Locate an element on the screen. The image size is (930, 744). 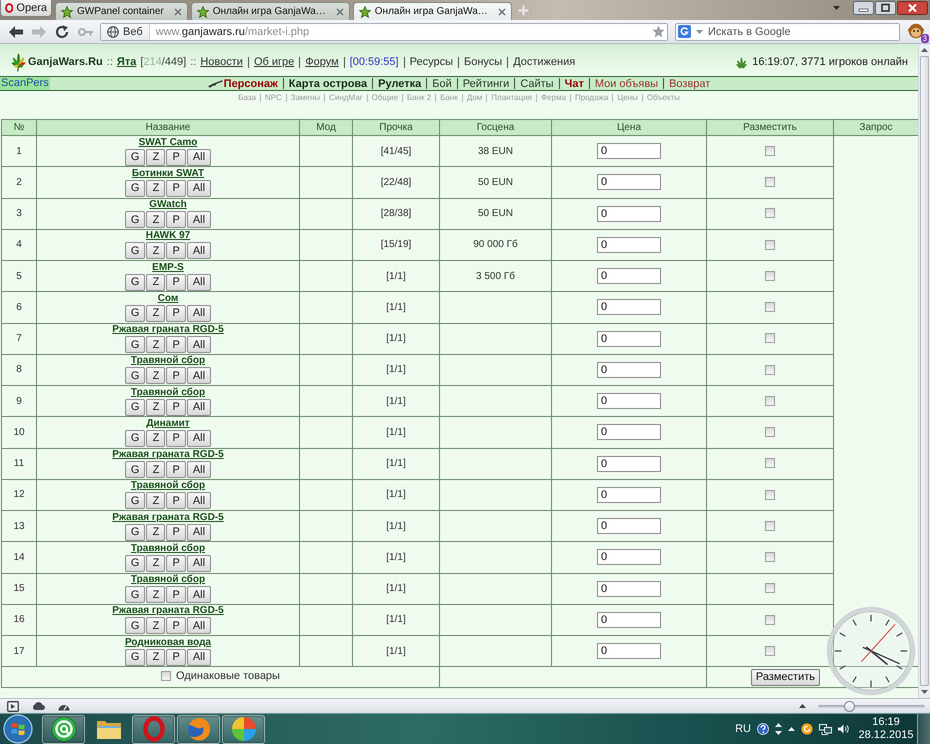
sync-icon is located at coordinates (807, 729).